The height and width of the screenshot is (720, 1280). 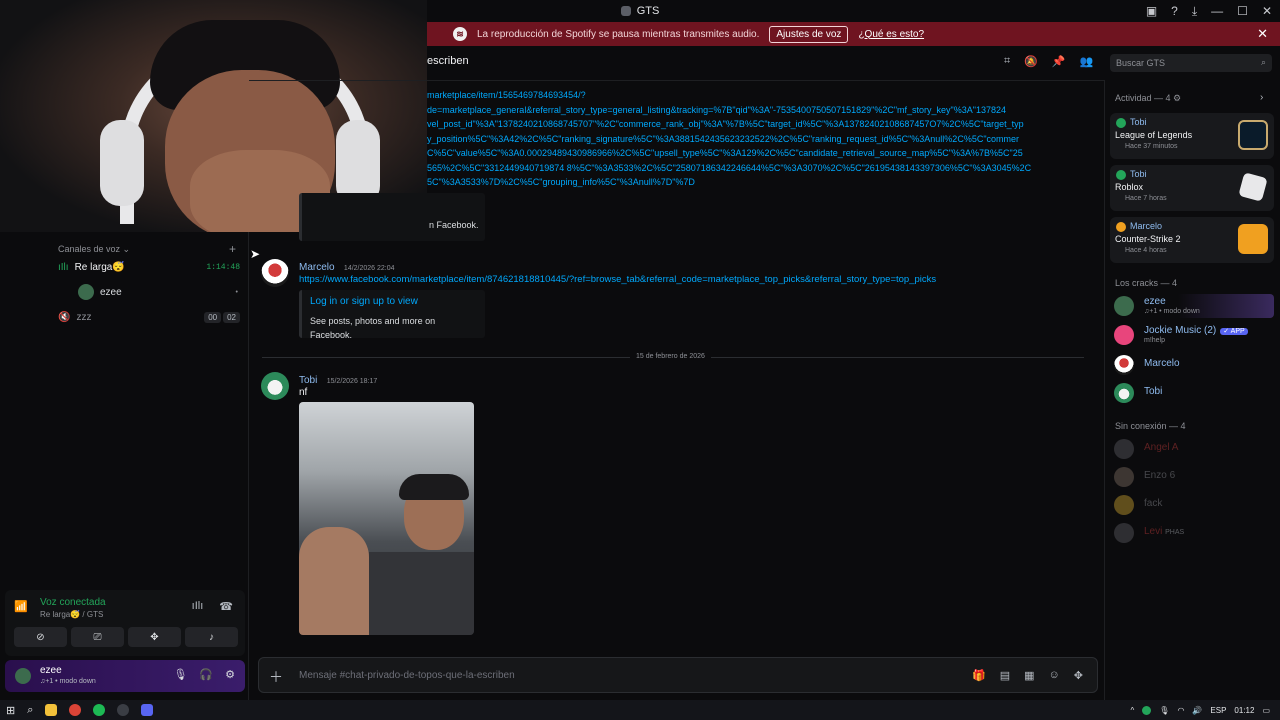 What do you see at coordinates (317, 267) in the screenshot?
I see `message-author: Marcelo` at bounding box center [317, 267].